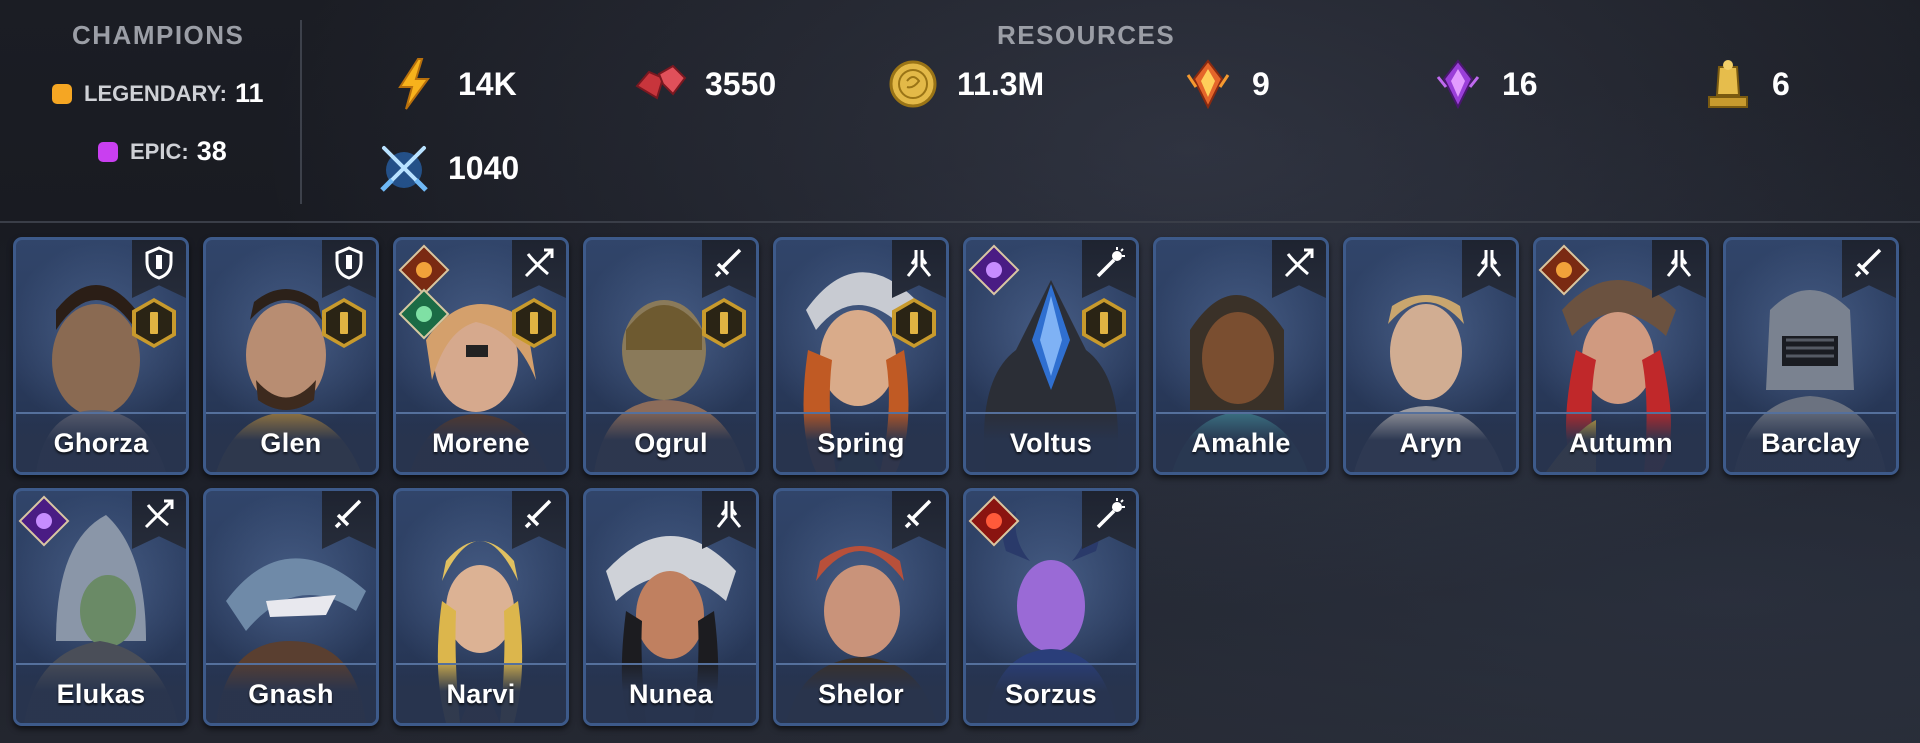  What do you see at coordinates (404, 168) in the screenshot?
I see `crossed-swords-icon` at bounding box center [404, 168].